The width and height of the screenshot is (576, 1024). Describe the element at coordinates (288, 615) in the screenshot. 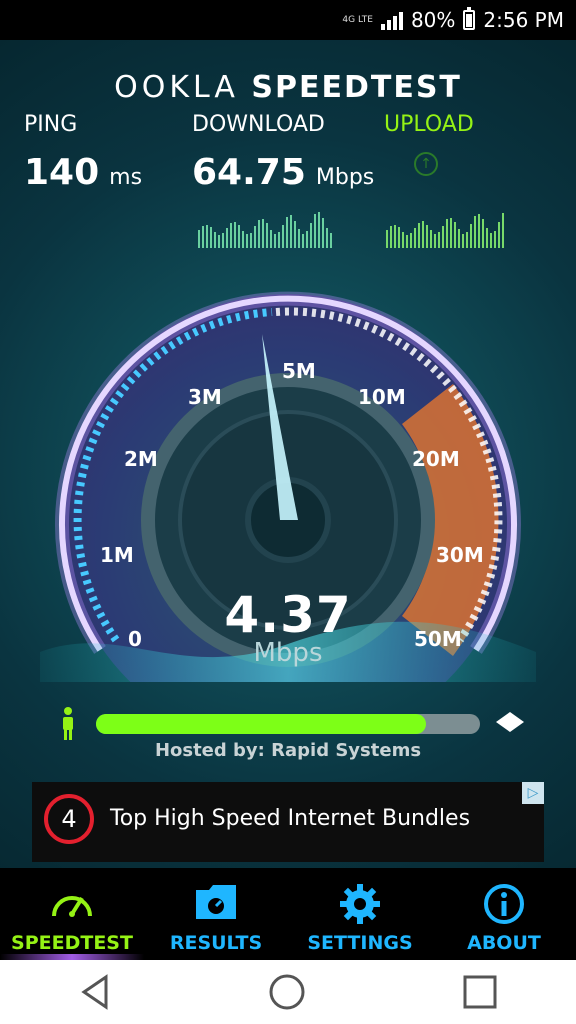

I see `current-speed-value: 4.37` at that location.